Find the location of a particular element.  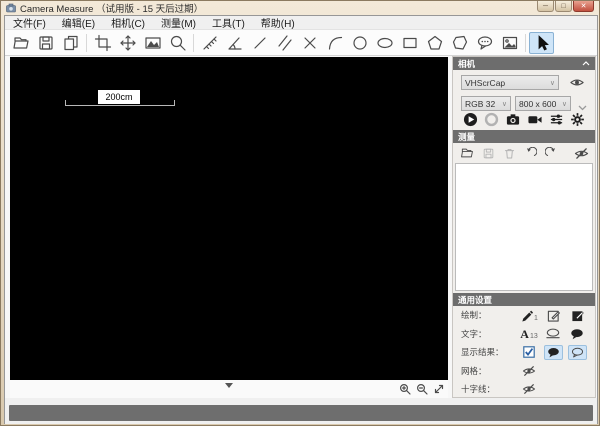

draw-edit-filled-button is located at coordinates (577, 315).